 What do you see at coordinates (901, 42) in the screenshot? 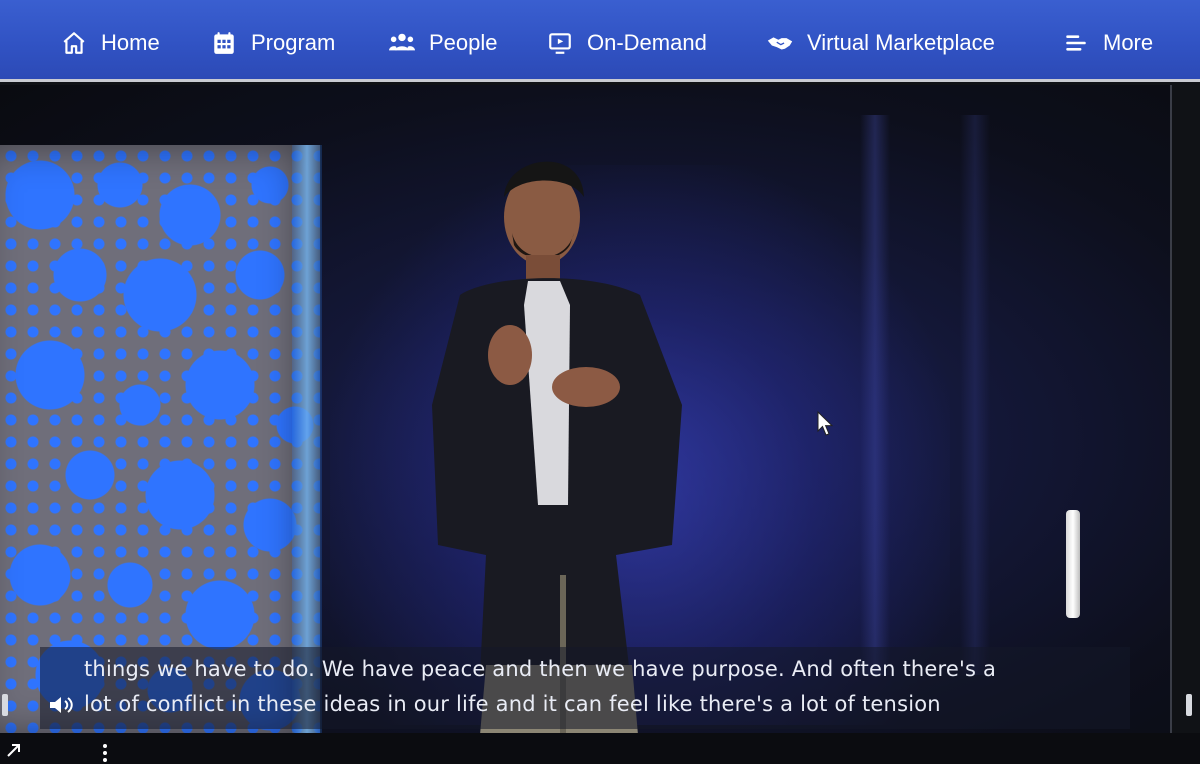
I see `nav-item-virtual-marketplace-label: Virtual Marketplace` at bounding box center [901, 42].